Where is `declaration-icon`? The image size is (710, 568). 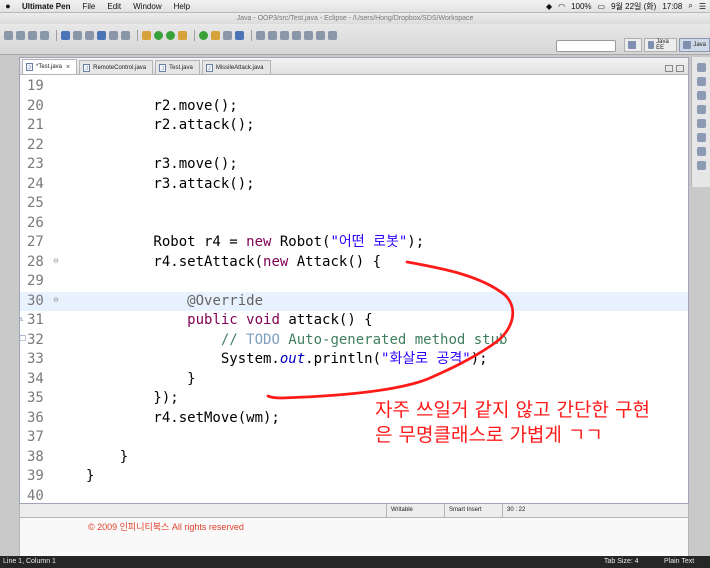 declaration-icon is located at coordinates (701, 137).